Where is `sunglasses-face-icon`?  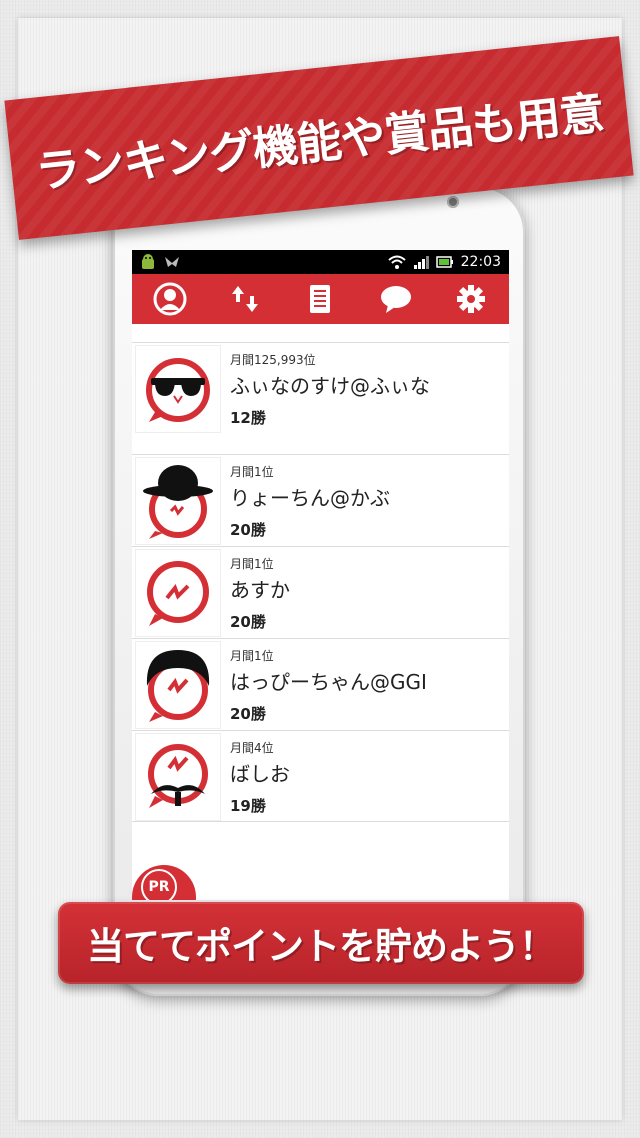
sunglasses-face-icon is located at coordinates (178, 390).